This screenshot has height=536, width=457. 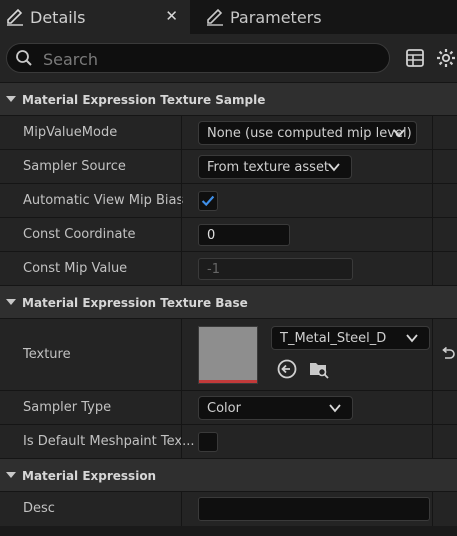 What do you see at coordinates (208, 59) in the screenshot?
I see `search-input` at bounding box center [208, 59].